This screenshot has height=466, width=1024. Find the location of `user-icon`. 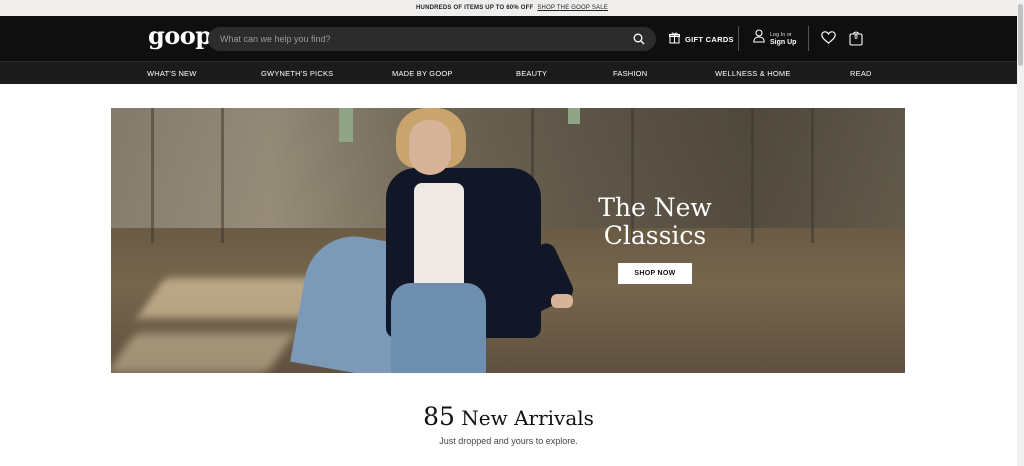

user-icon is located at coordinates (759, 38).